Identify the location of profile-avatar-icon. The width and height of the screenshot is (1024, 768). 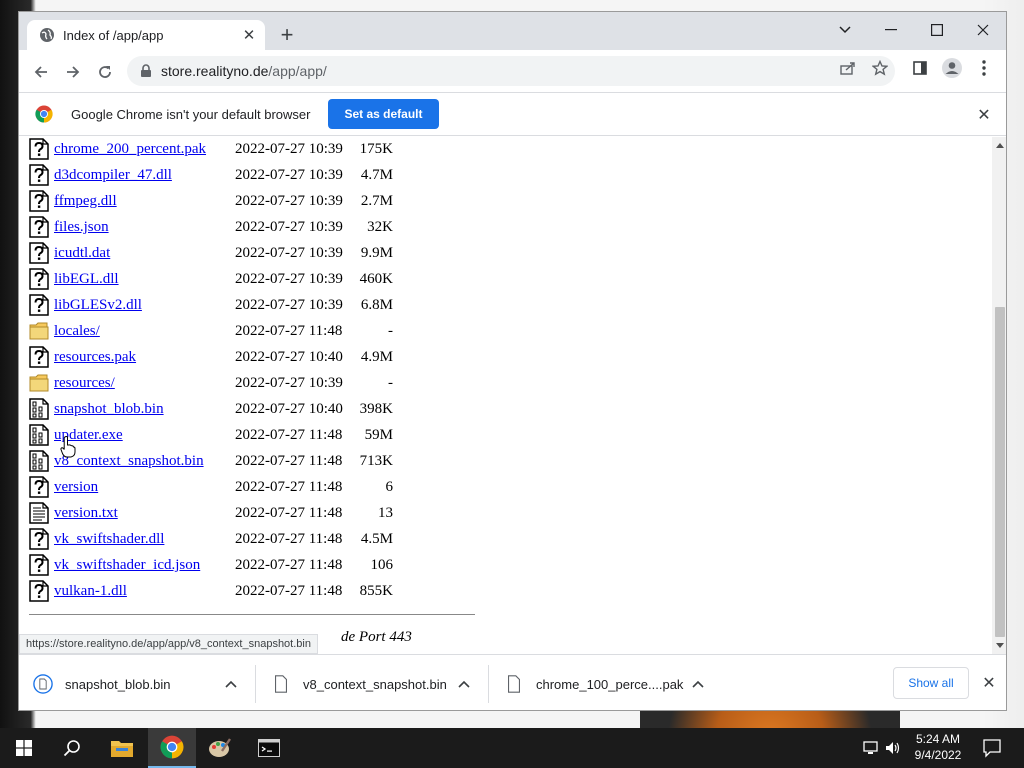
(952, 68).